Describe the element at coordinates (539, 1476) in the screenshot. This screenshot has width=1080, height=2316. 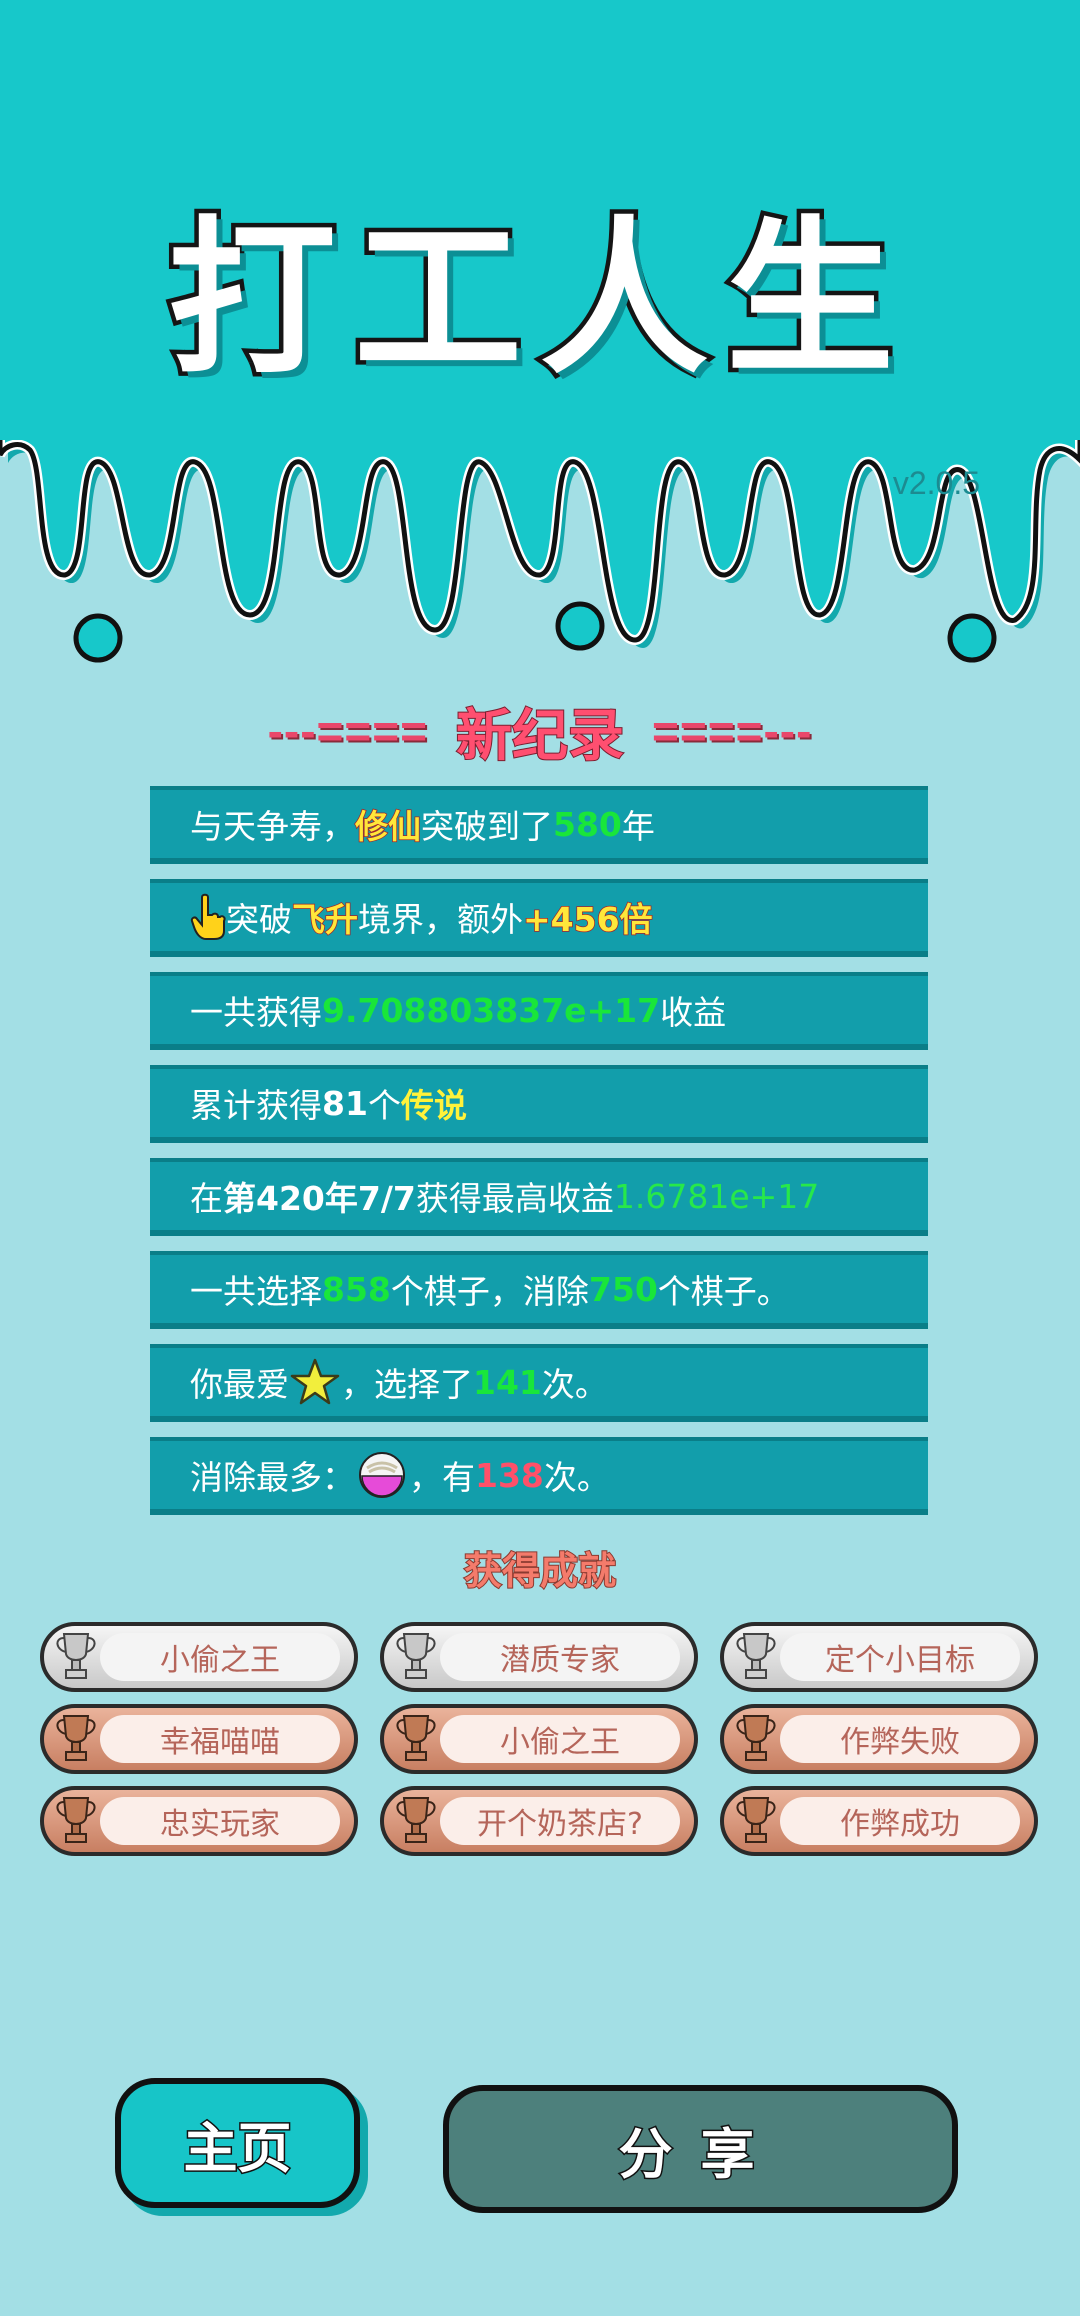
I see `stat-most-eliminated: 消除最多： ，有 138 次。` at that location.